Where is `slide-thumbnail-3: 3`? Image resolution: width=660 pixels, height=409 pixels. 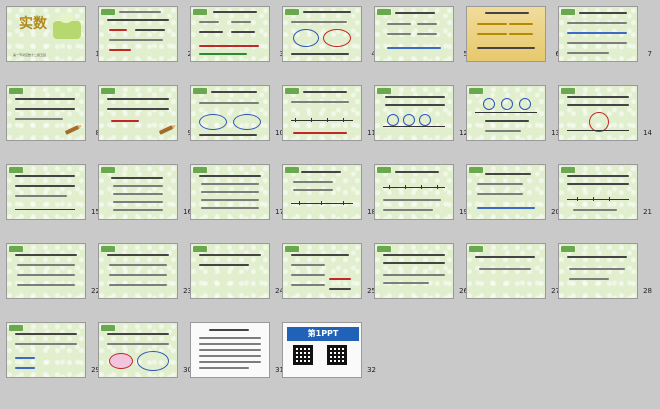 slide-thumbnail-3: 3 is located at coordinates (237, 35).